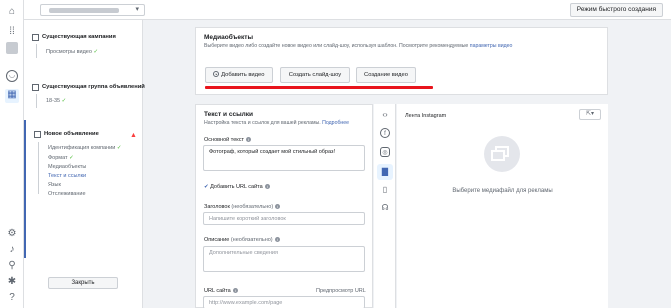 The image size is (671, 308). What do you see at coordinates (502, 154) in the screenshot?
I see `media-placeholder-icon` at bounding box center [502, 154].